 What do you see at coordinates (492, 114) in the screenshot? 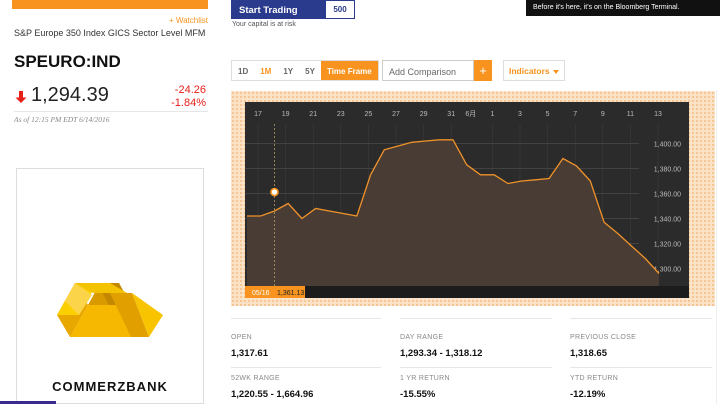
I see `x-tick-label: 1` at bounding box center [492, 114].